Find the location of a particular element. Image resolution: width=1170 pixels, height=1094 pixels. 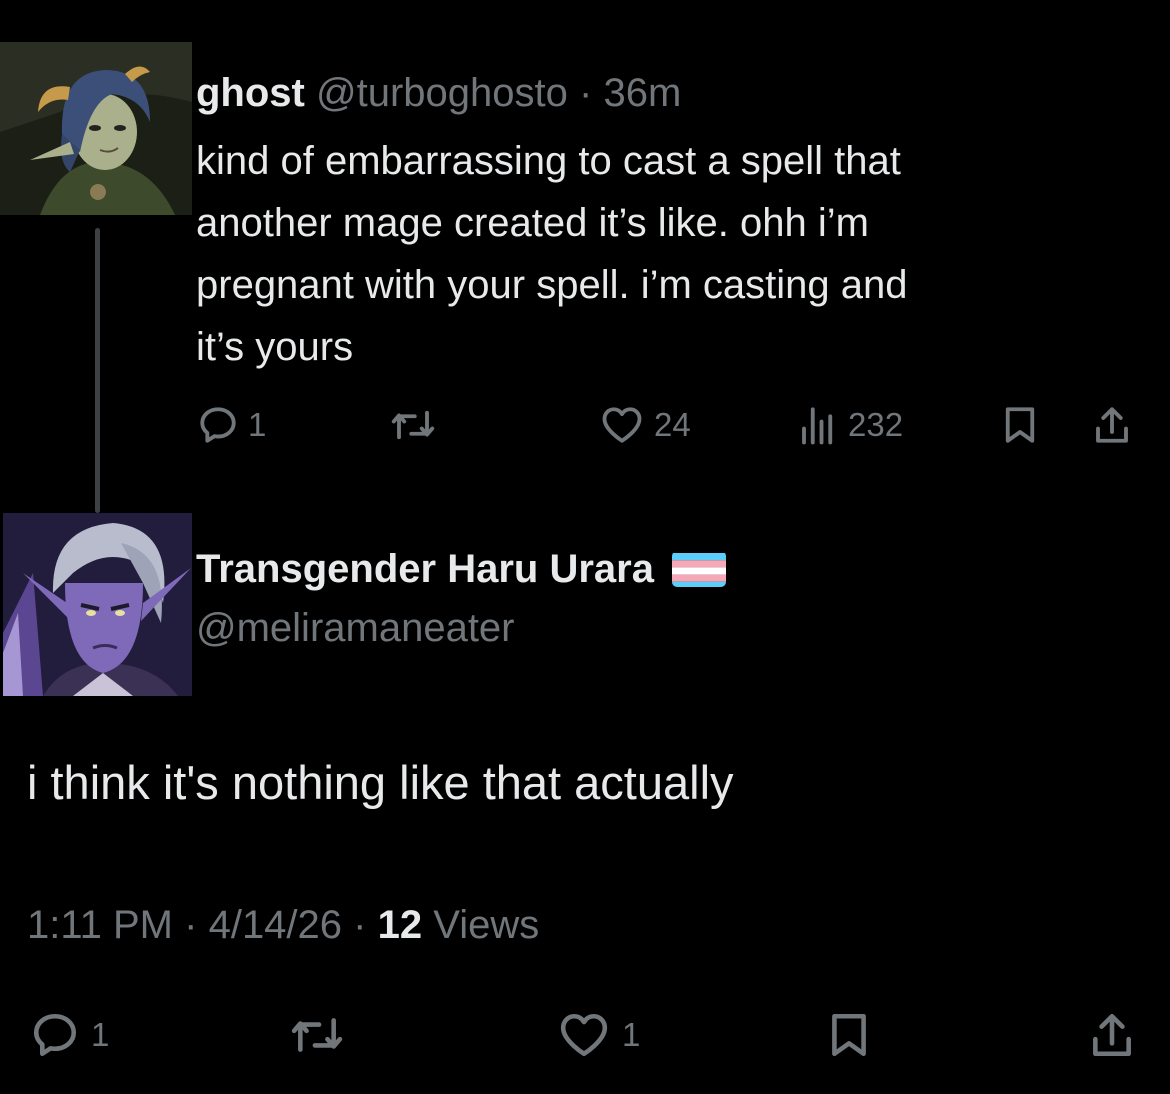

reply-action-bar: 1 1 is located at coordinates (585, 1034).